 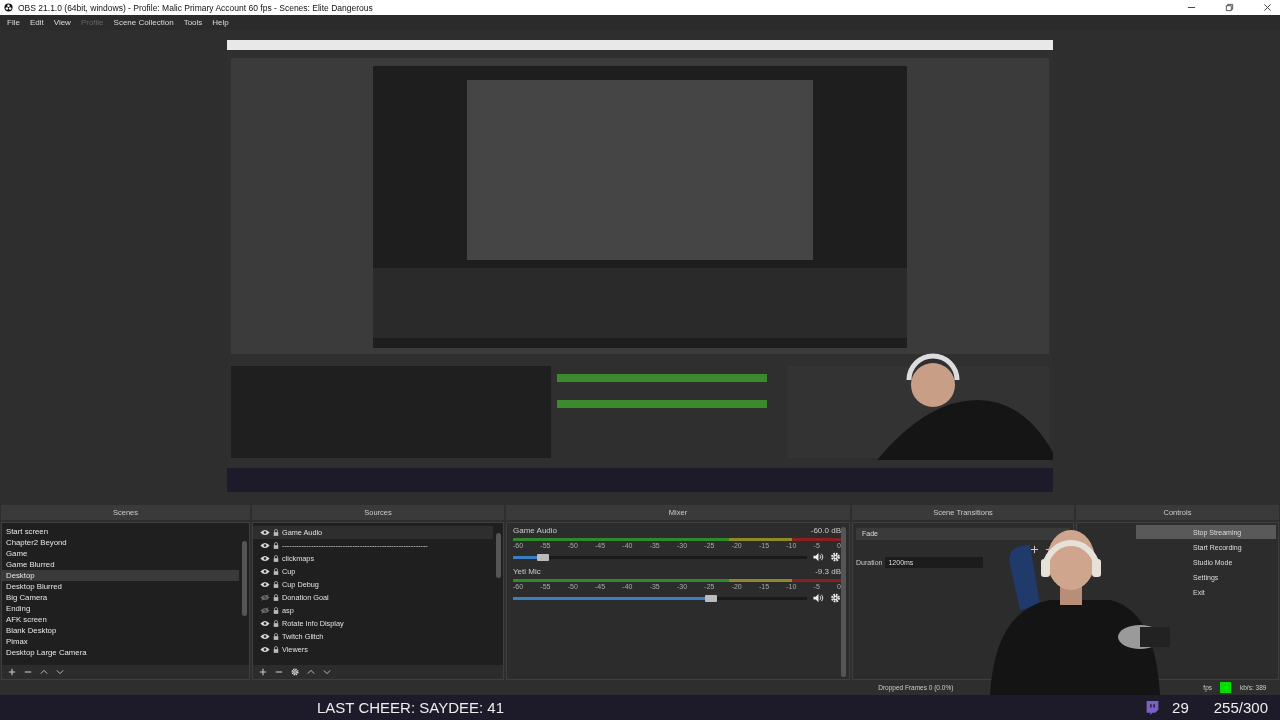 What do you see at coordinates (1225, 687) in the screenshot?
I see `stream-health-indicator` at bounding box center [1225, 687].